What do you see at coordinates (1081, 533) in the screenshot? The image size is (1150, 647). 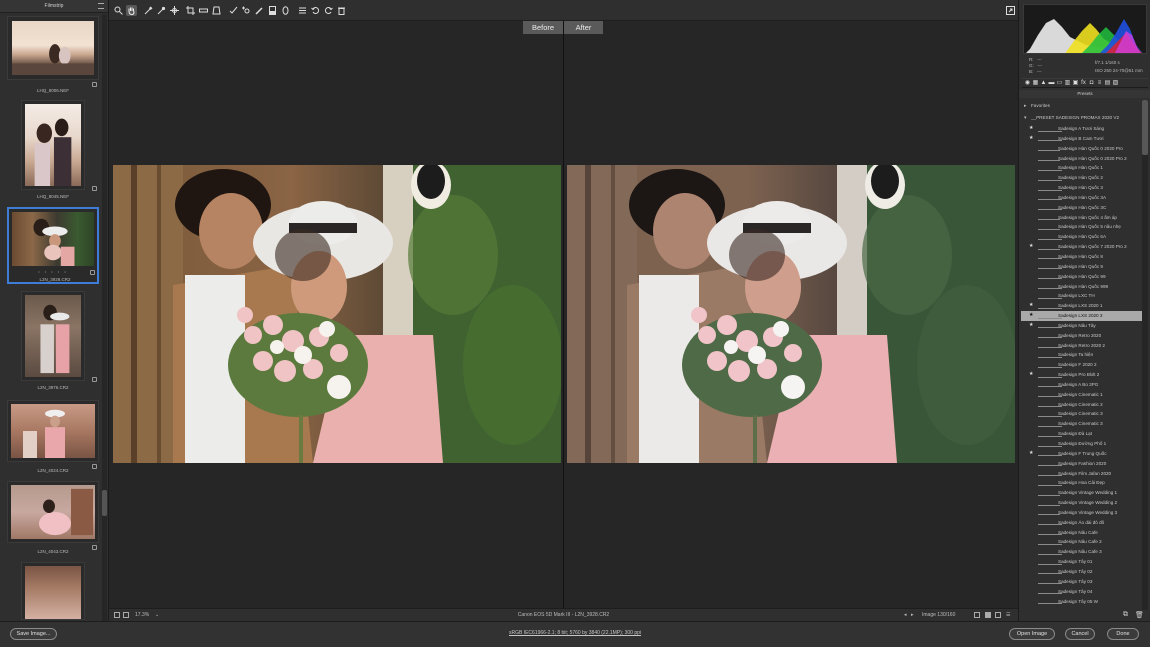 I see `preset-item: Sadesign Nâu Cafe` at bounding box center [1081, 533].